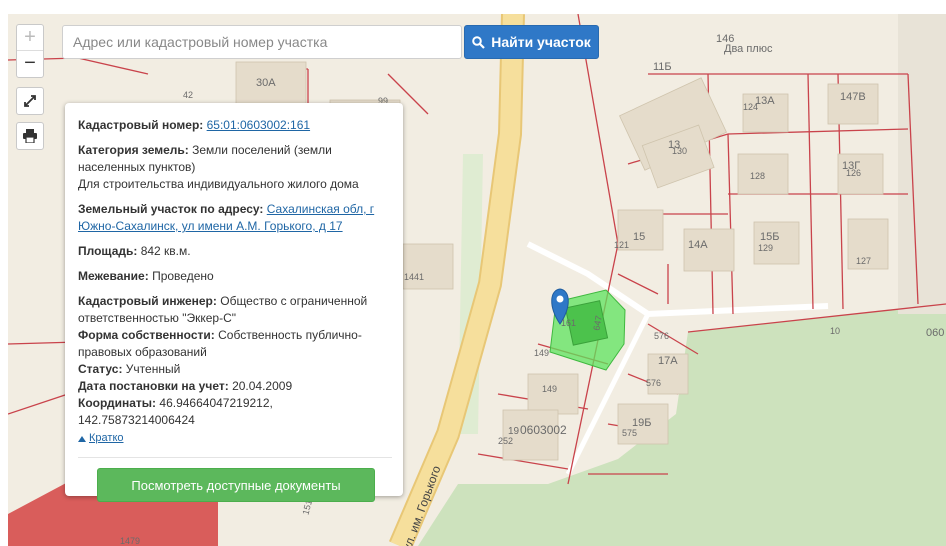 This screenshot has width=946, height=546. Describe the element at coordinates (258, 125) in the screenshot. I see `cadastral-number-link: 65:01:0603002:161` at that location.